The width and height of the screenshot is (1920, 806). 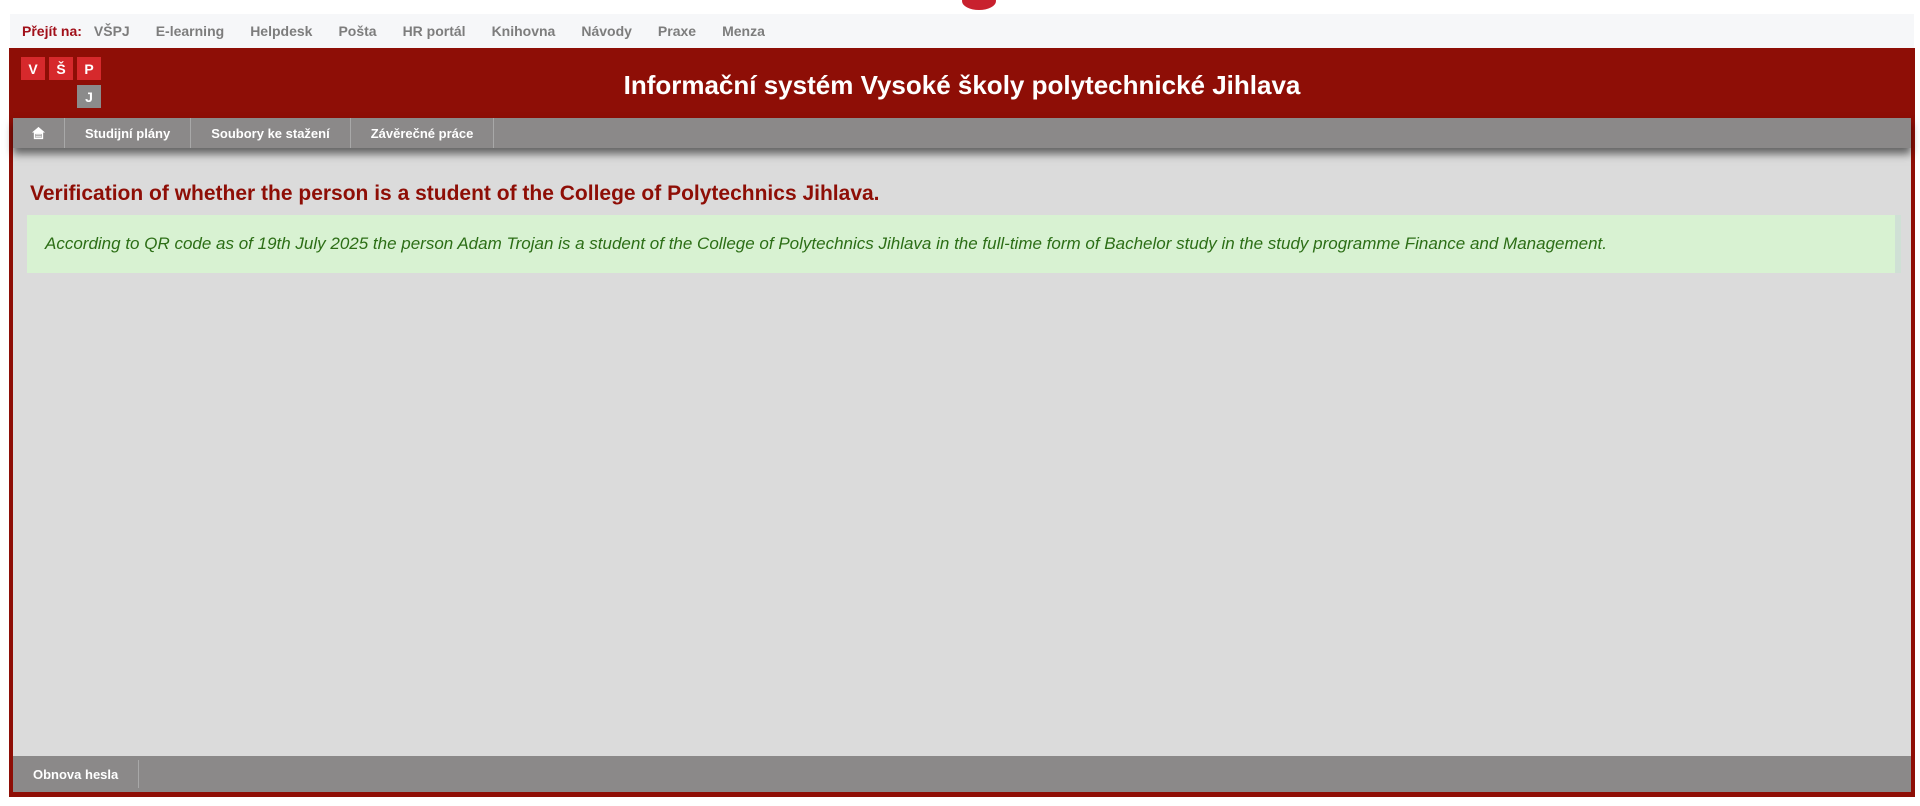 I want to click on quick-link-posta: Pošta, so click(x=357, y=31).